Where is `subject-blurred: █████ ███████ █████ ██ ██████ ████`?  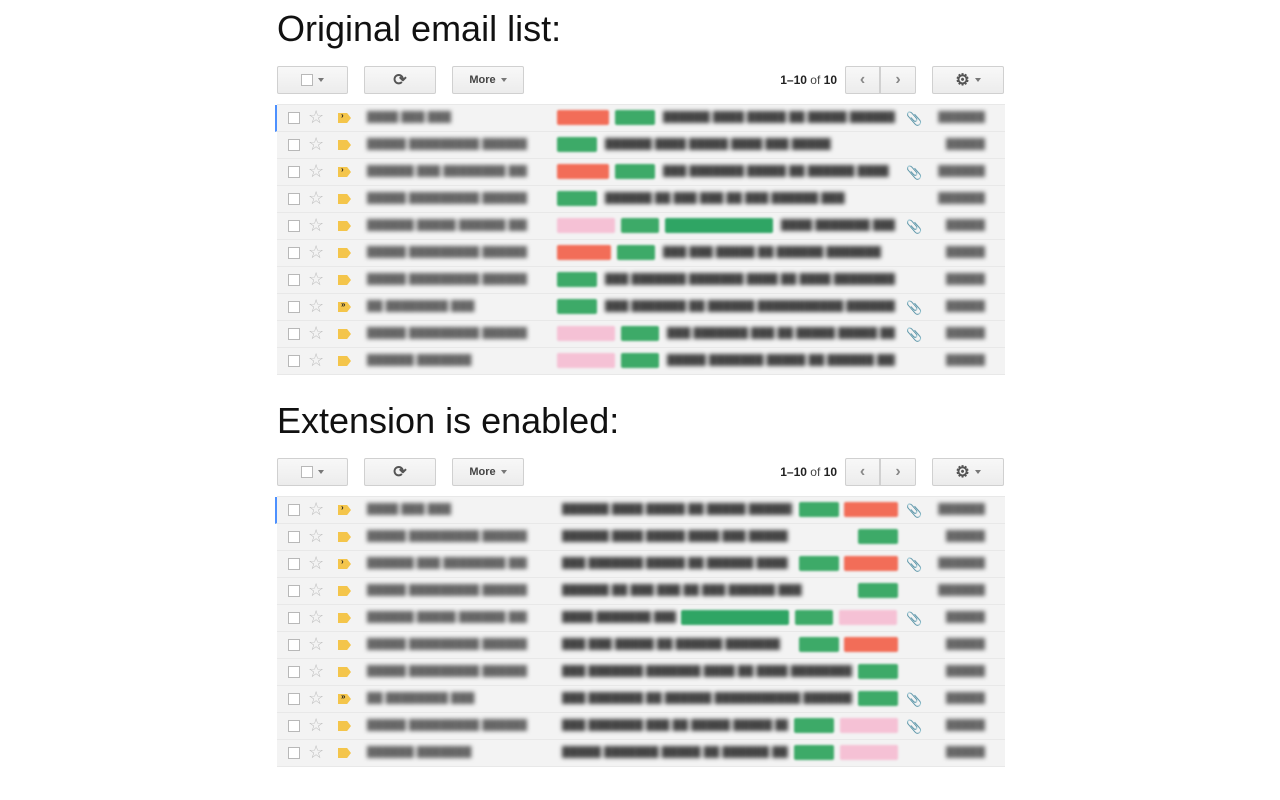 subject-blurred: █████ ███████ █████ ██ ██████ ████ is located at coordinates (781, 360).